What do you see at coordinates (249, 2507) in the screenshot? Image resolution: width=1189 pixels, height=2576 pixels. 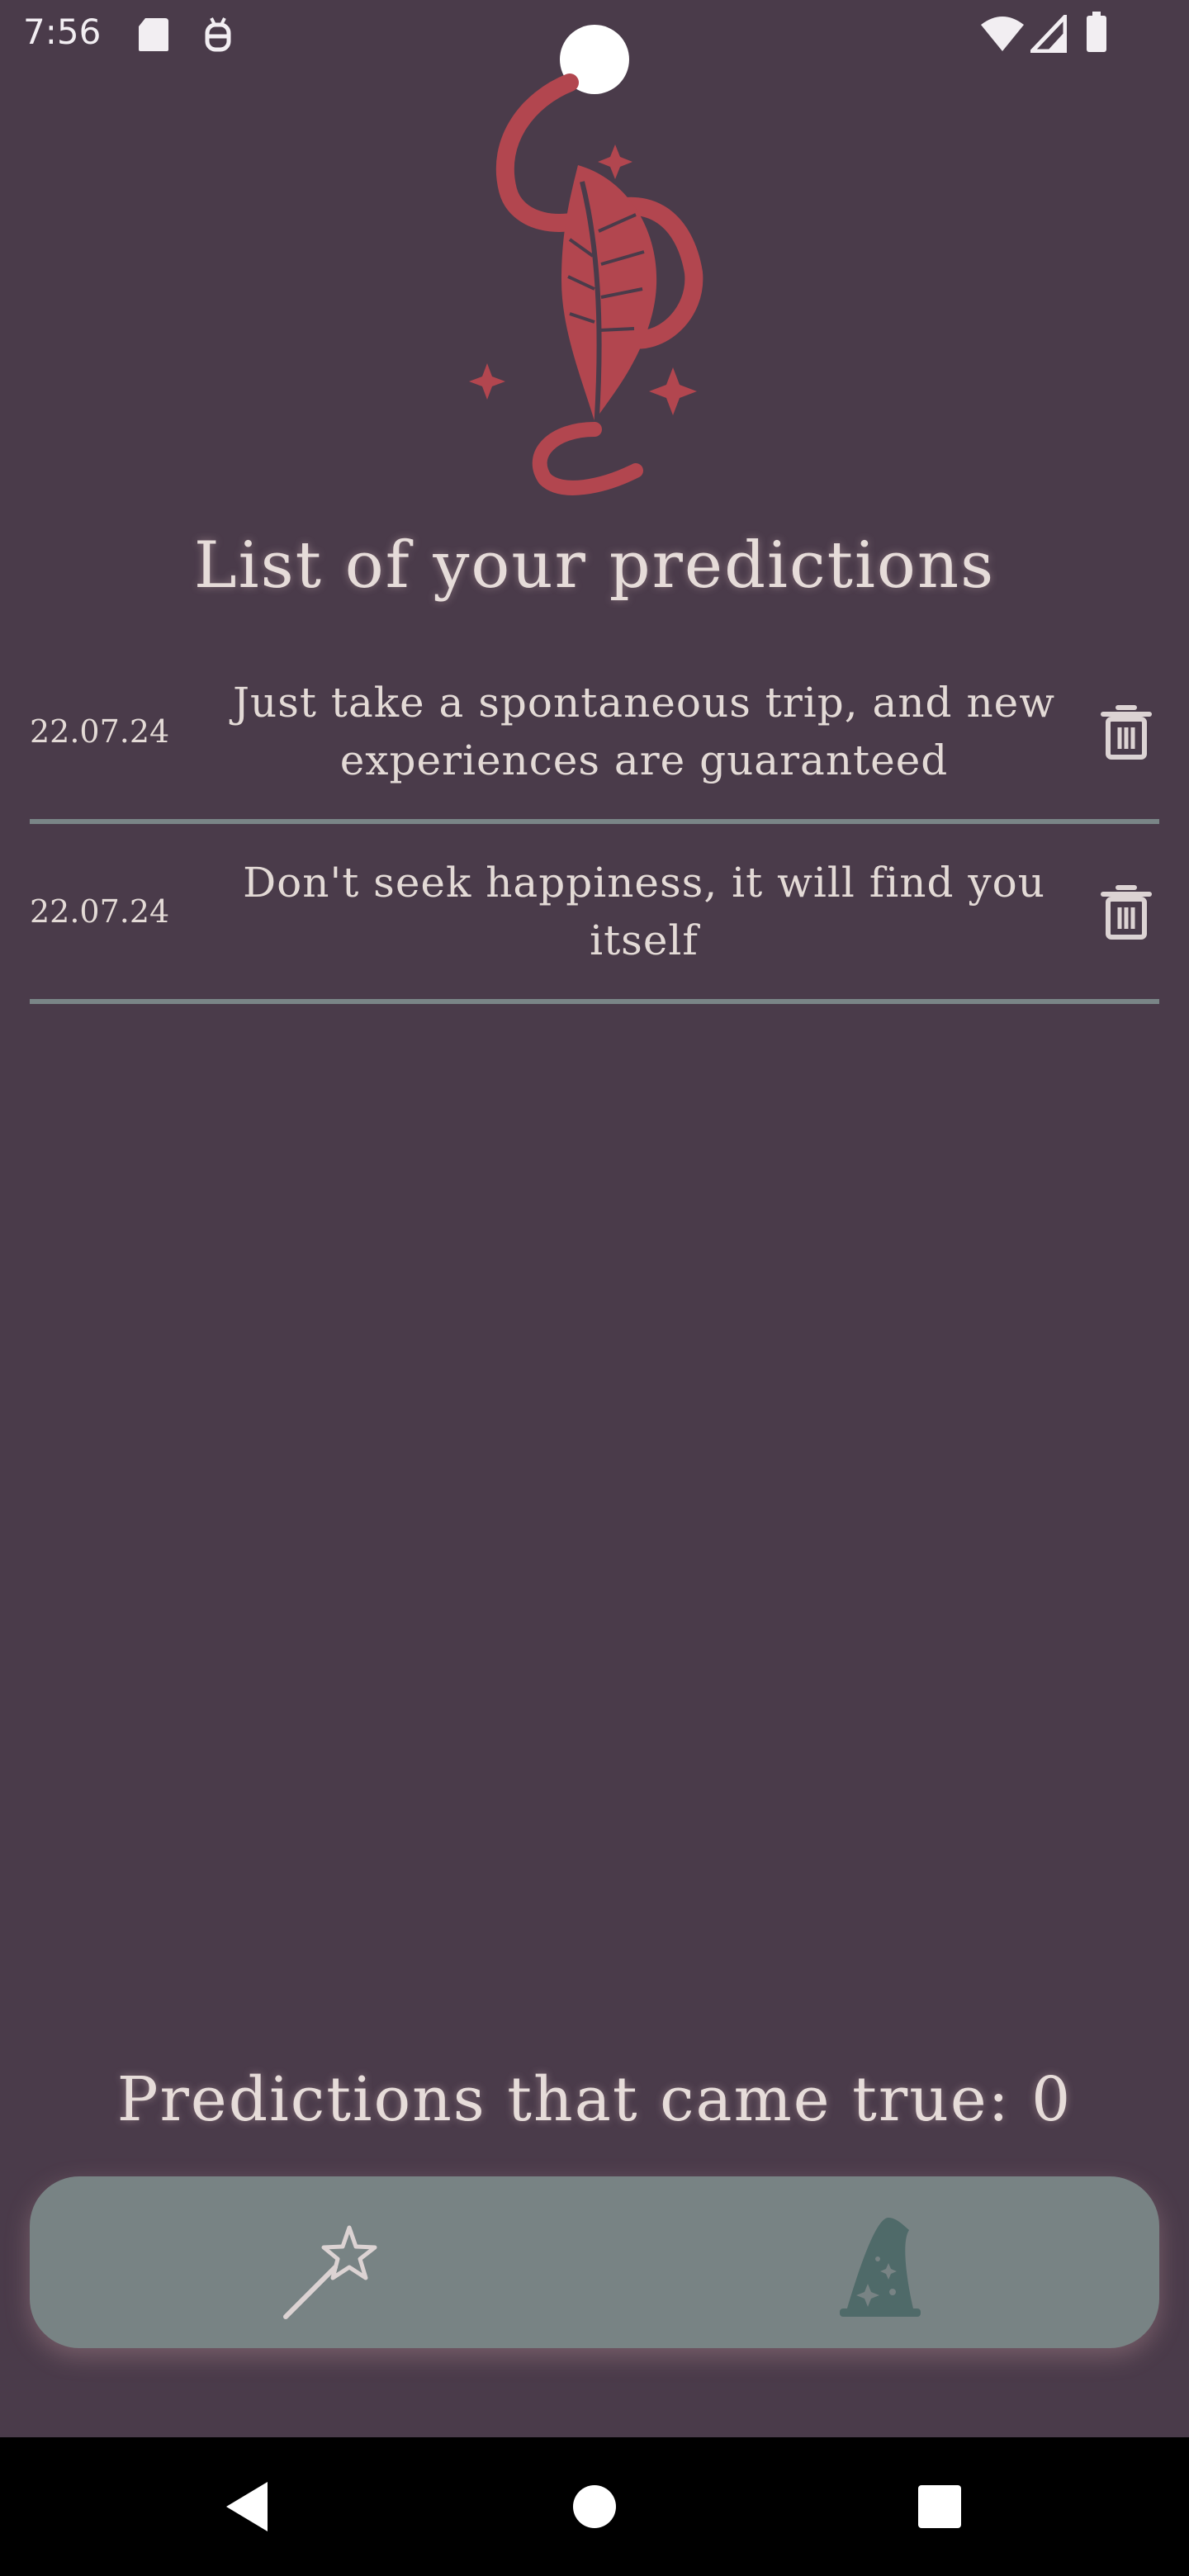 I see `back-icon` at bounding box center [249, 2507].